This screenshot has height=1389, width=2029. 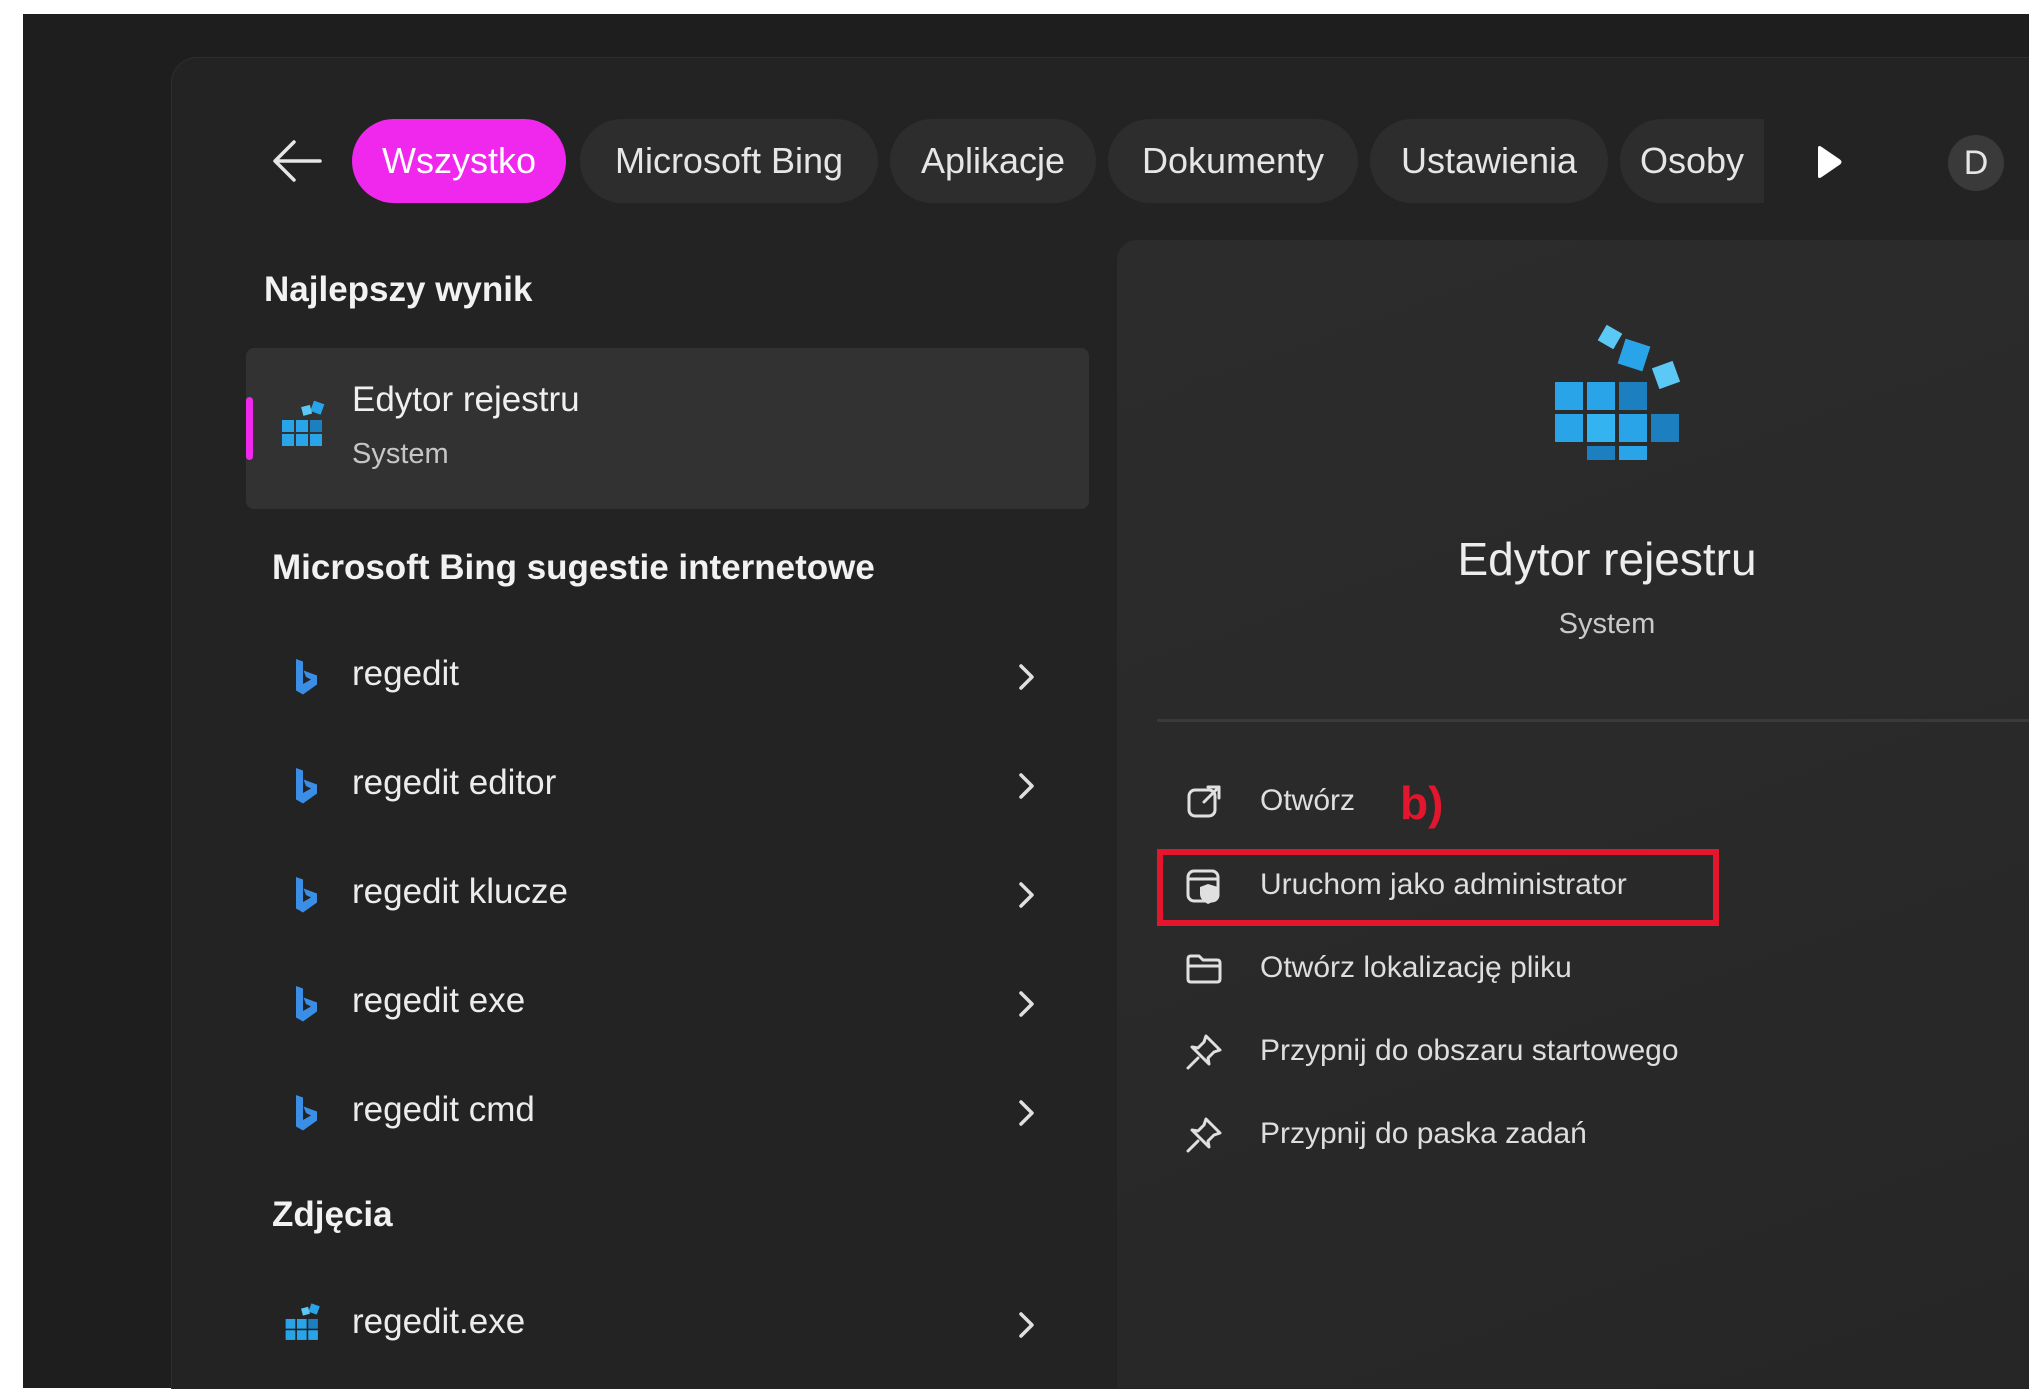 What do you see at coordinates (1976, 163) in the screenshot?
I see `user-avatar: D` at bounding box center [1976, 163].